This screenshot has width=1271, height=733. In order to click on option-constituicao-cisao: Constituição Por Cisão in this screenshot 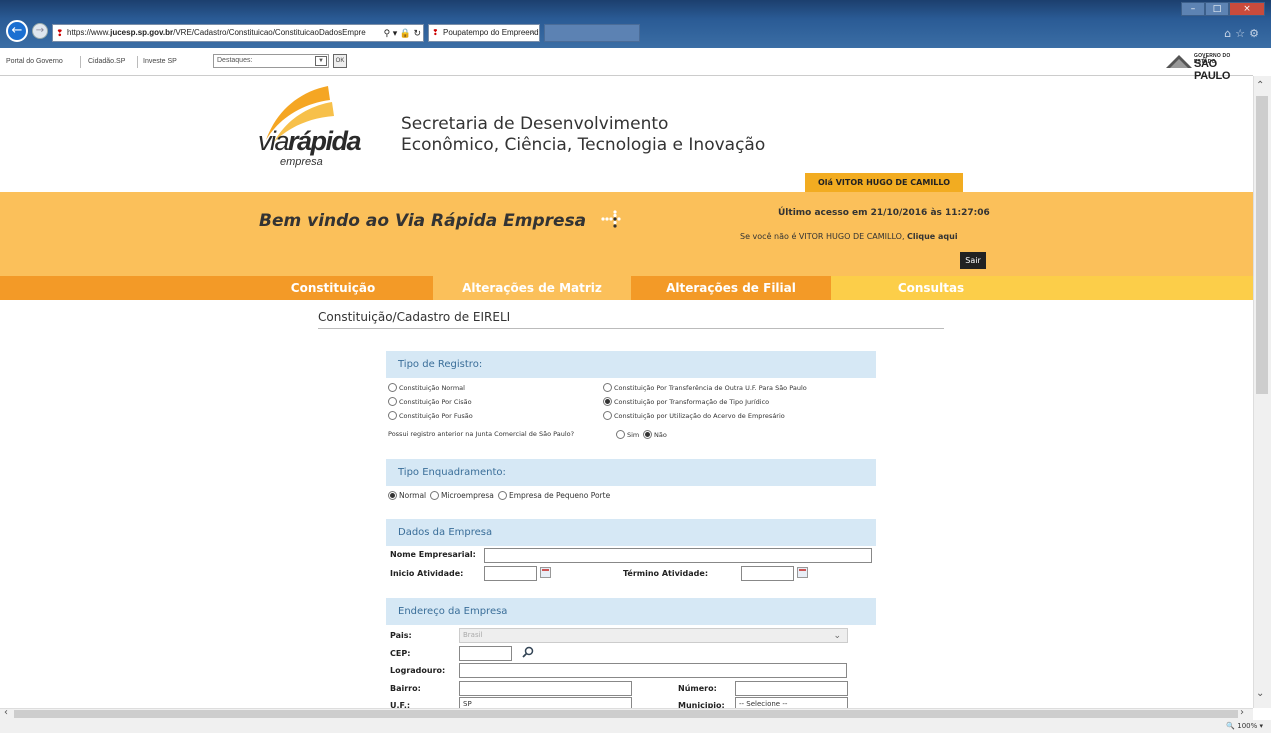, I will do `click(430, 401)`.